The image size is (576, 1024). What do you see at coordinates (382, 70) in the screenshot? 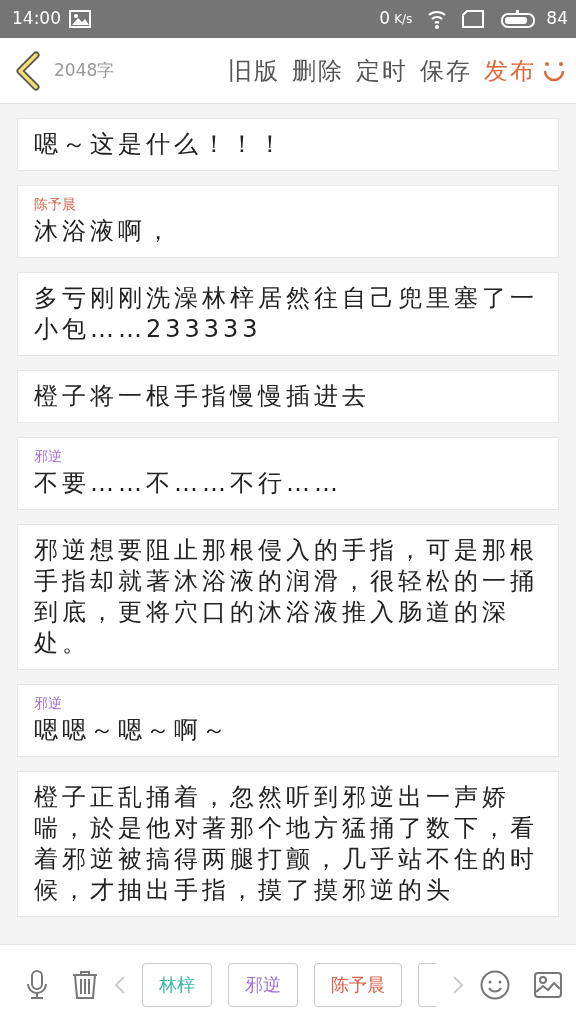
I see `toolbar-button: 定时` at bounding box center [382, 70].